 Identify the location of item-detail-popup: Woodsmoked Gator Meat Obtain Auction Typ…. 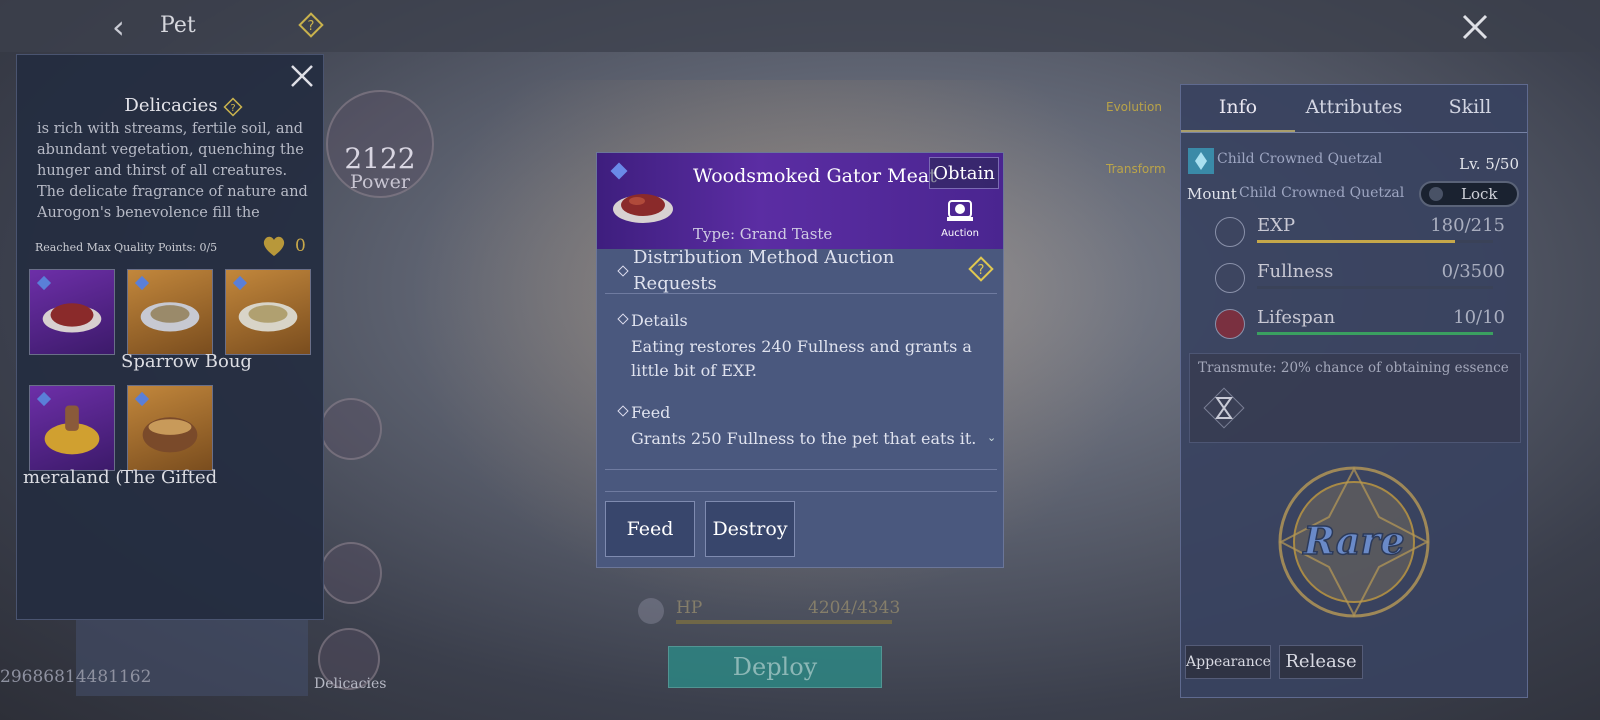
(800, 360).